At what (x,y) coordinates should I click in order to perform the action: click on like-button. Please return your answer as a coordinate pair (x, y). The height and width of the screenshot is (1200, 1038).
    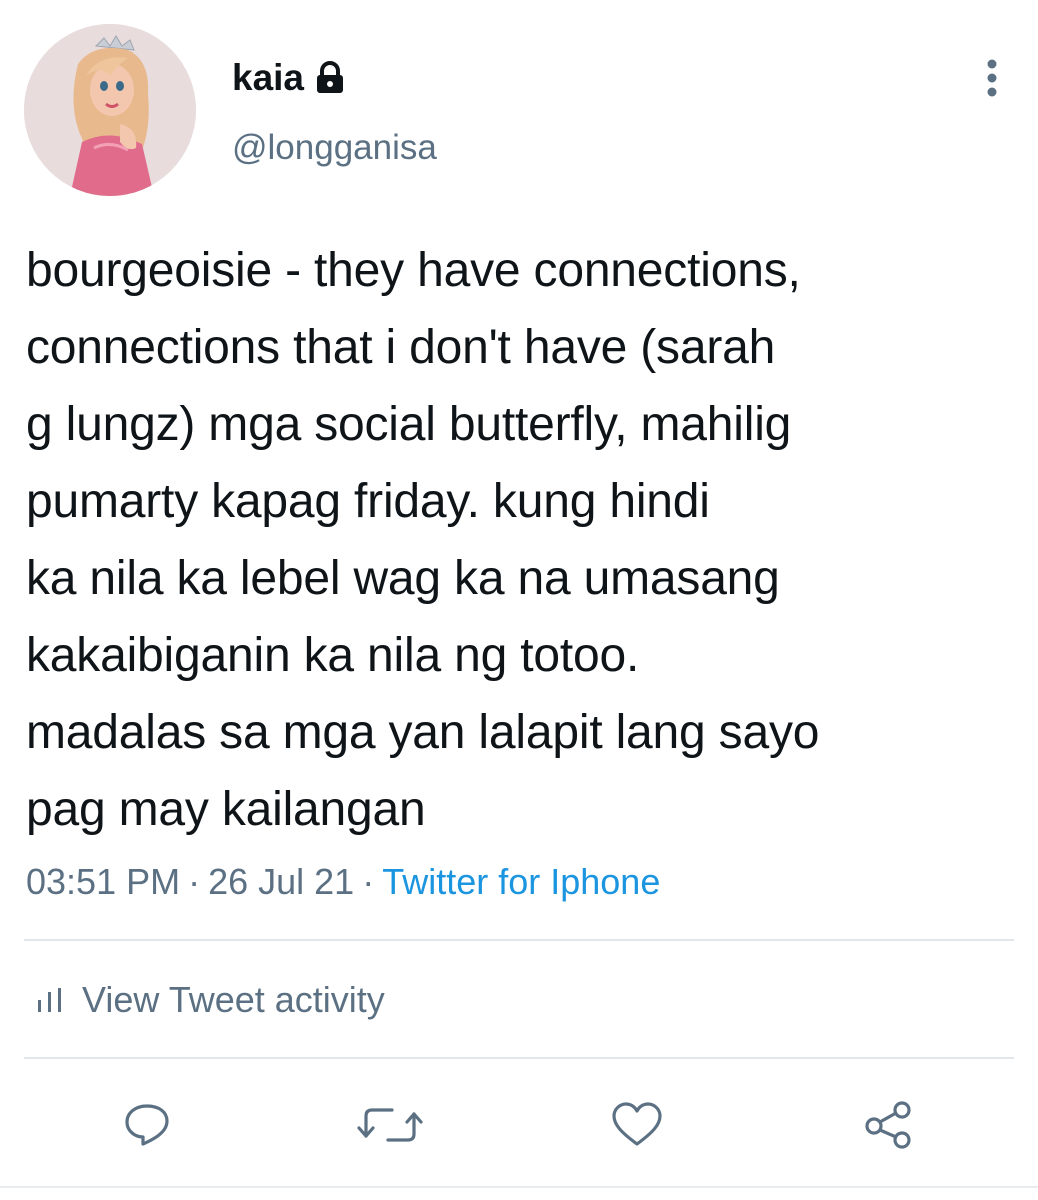
    Looking at the image, I should click on (636, 1125).